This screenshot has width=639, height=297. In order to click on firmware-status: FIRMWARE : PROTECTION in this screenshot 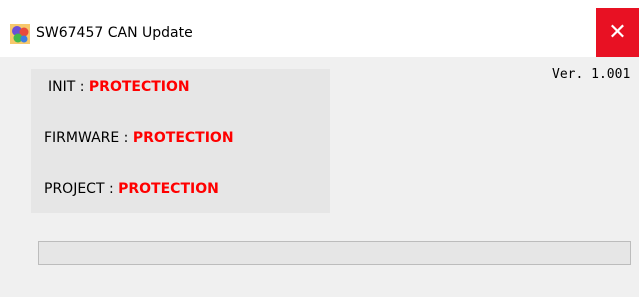, I will do `click(139, 138)`.